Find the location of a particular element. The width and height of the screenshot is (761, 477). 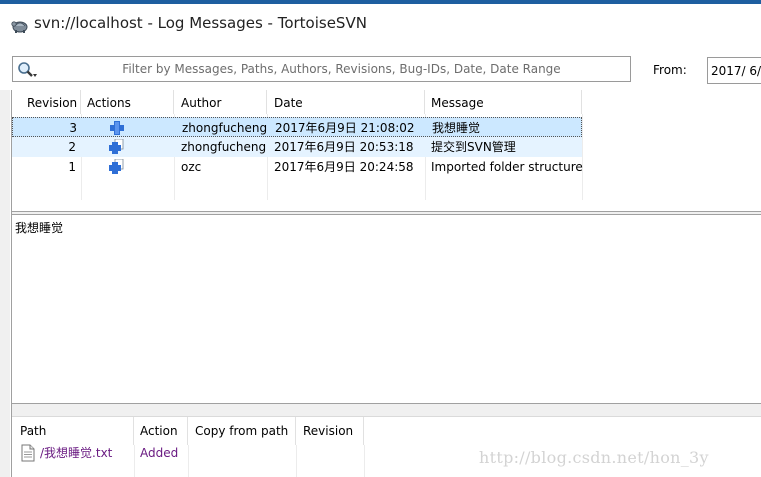

message-cell: 我想睡觉 is located at coordinates (456, 128).